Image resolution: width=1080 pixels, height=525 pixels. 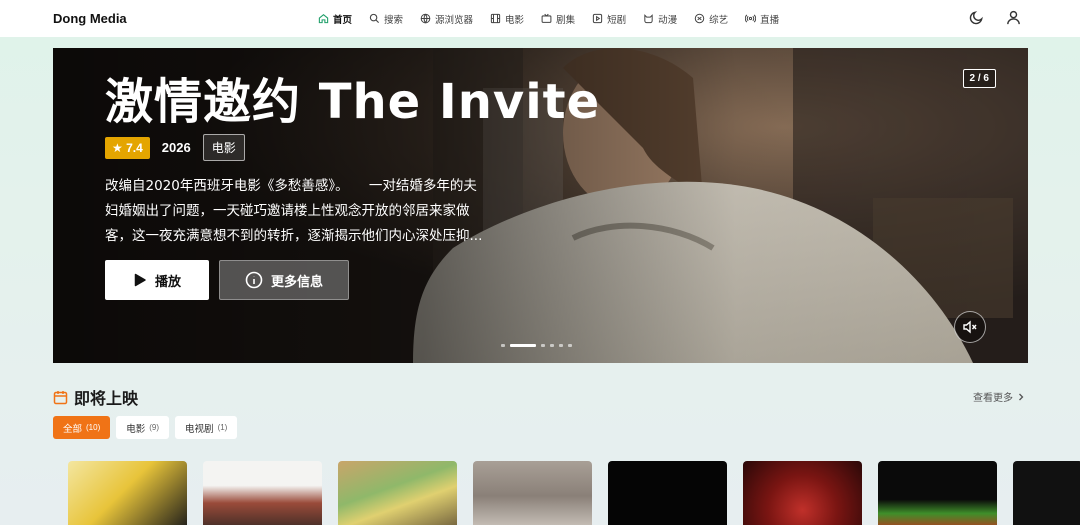 I want to click on play-icon, so click(x=140, y=280).